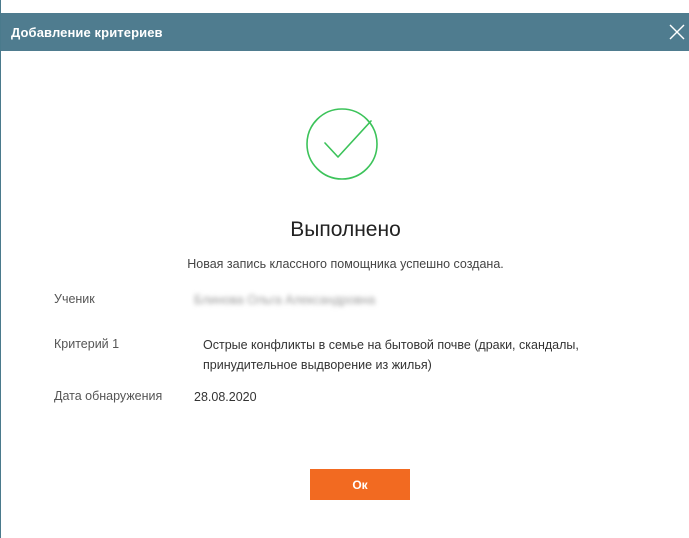 The height and width of the screenshot is (538, 689). Describe the element at coordinates (342, 144) in the screenshot. I see `check-circle-icon` at that location.